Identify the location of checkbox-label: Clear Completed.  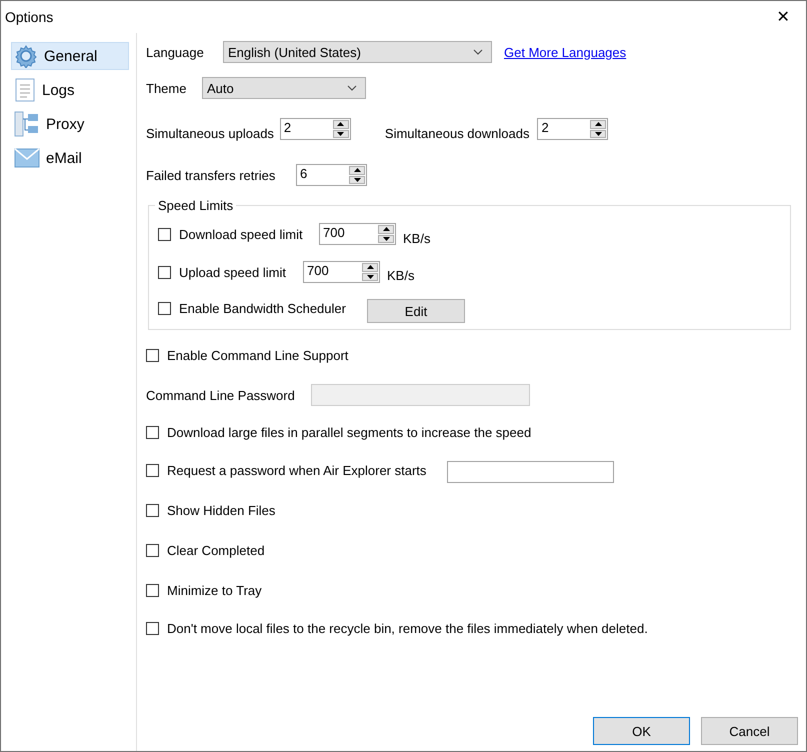
(216, 550).